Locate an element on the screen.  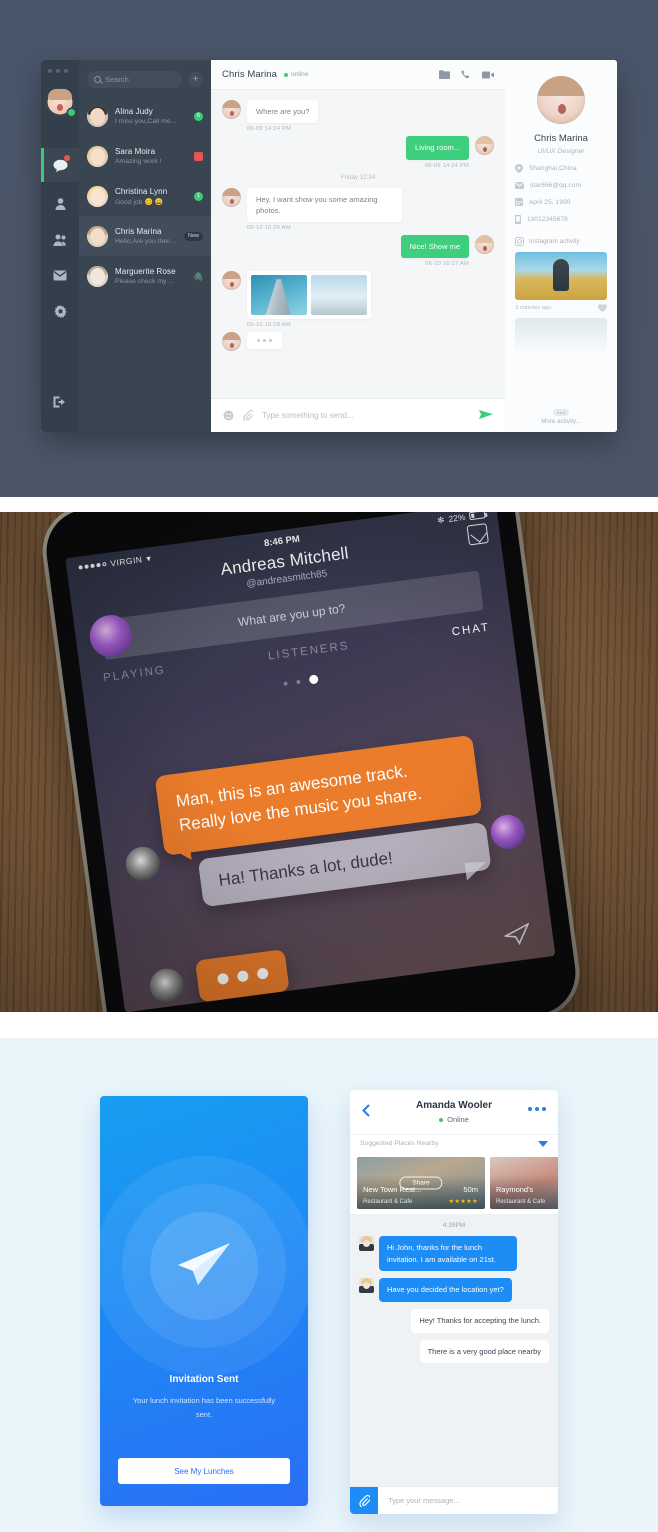
sidebar-item-groups is located at coordinates (60, 239).